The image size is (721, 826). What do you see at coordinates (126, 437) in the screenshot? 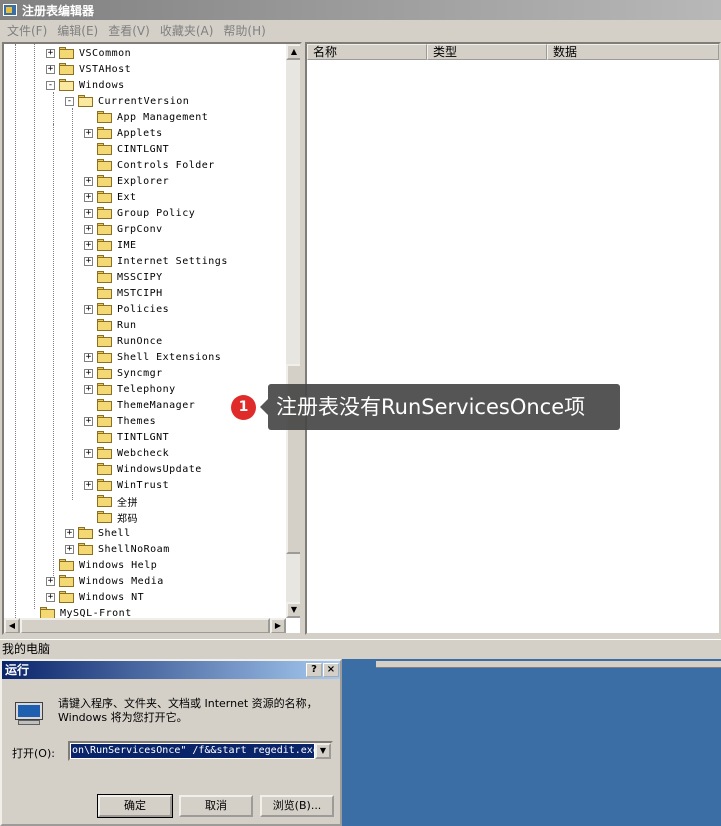
I see `tree-node: TINTLGNT` at bounding box center [126, 437].